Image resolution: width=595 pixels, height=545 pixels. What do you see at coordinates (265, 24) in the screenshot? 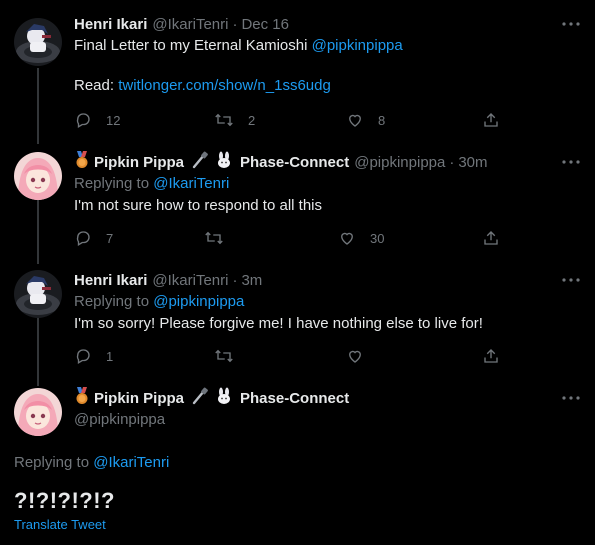
I see `tweet-time: Dec 16` at bounding box center [265, 24].